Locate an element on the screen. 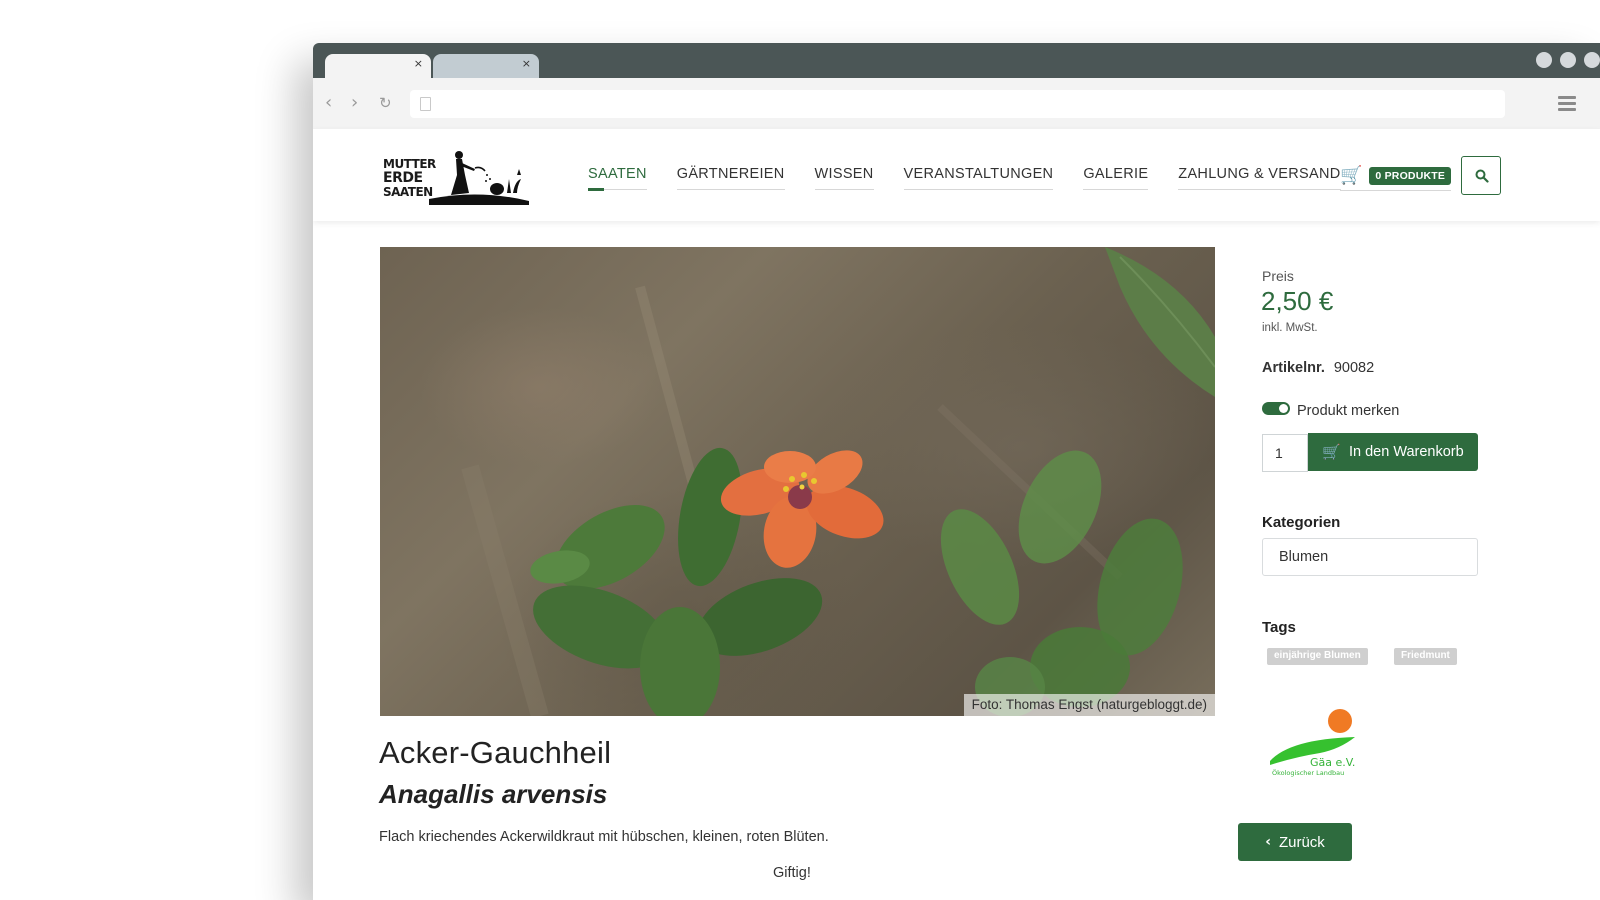 This screenshot has width=1600, height=900. gaa-certification-logo: Gäa e.V. Ökologischer Landbau is located at coordinates (1320, 749).